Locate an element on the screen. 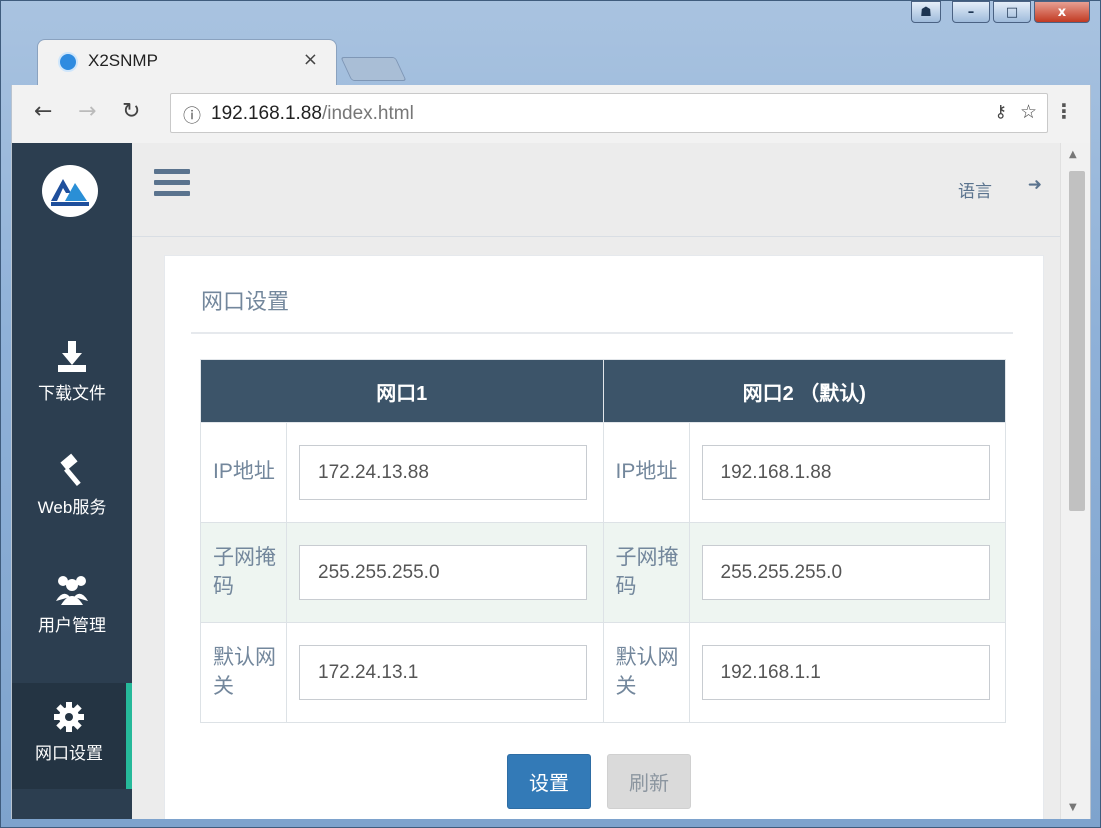 Image resolution: width=1101 pixels, height=828 pixels. minimize-button: – is located at coordinates (971, 12).